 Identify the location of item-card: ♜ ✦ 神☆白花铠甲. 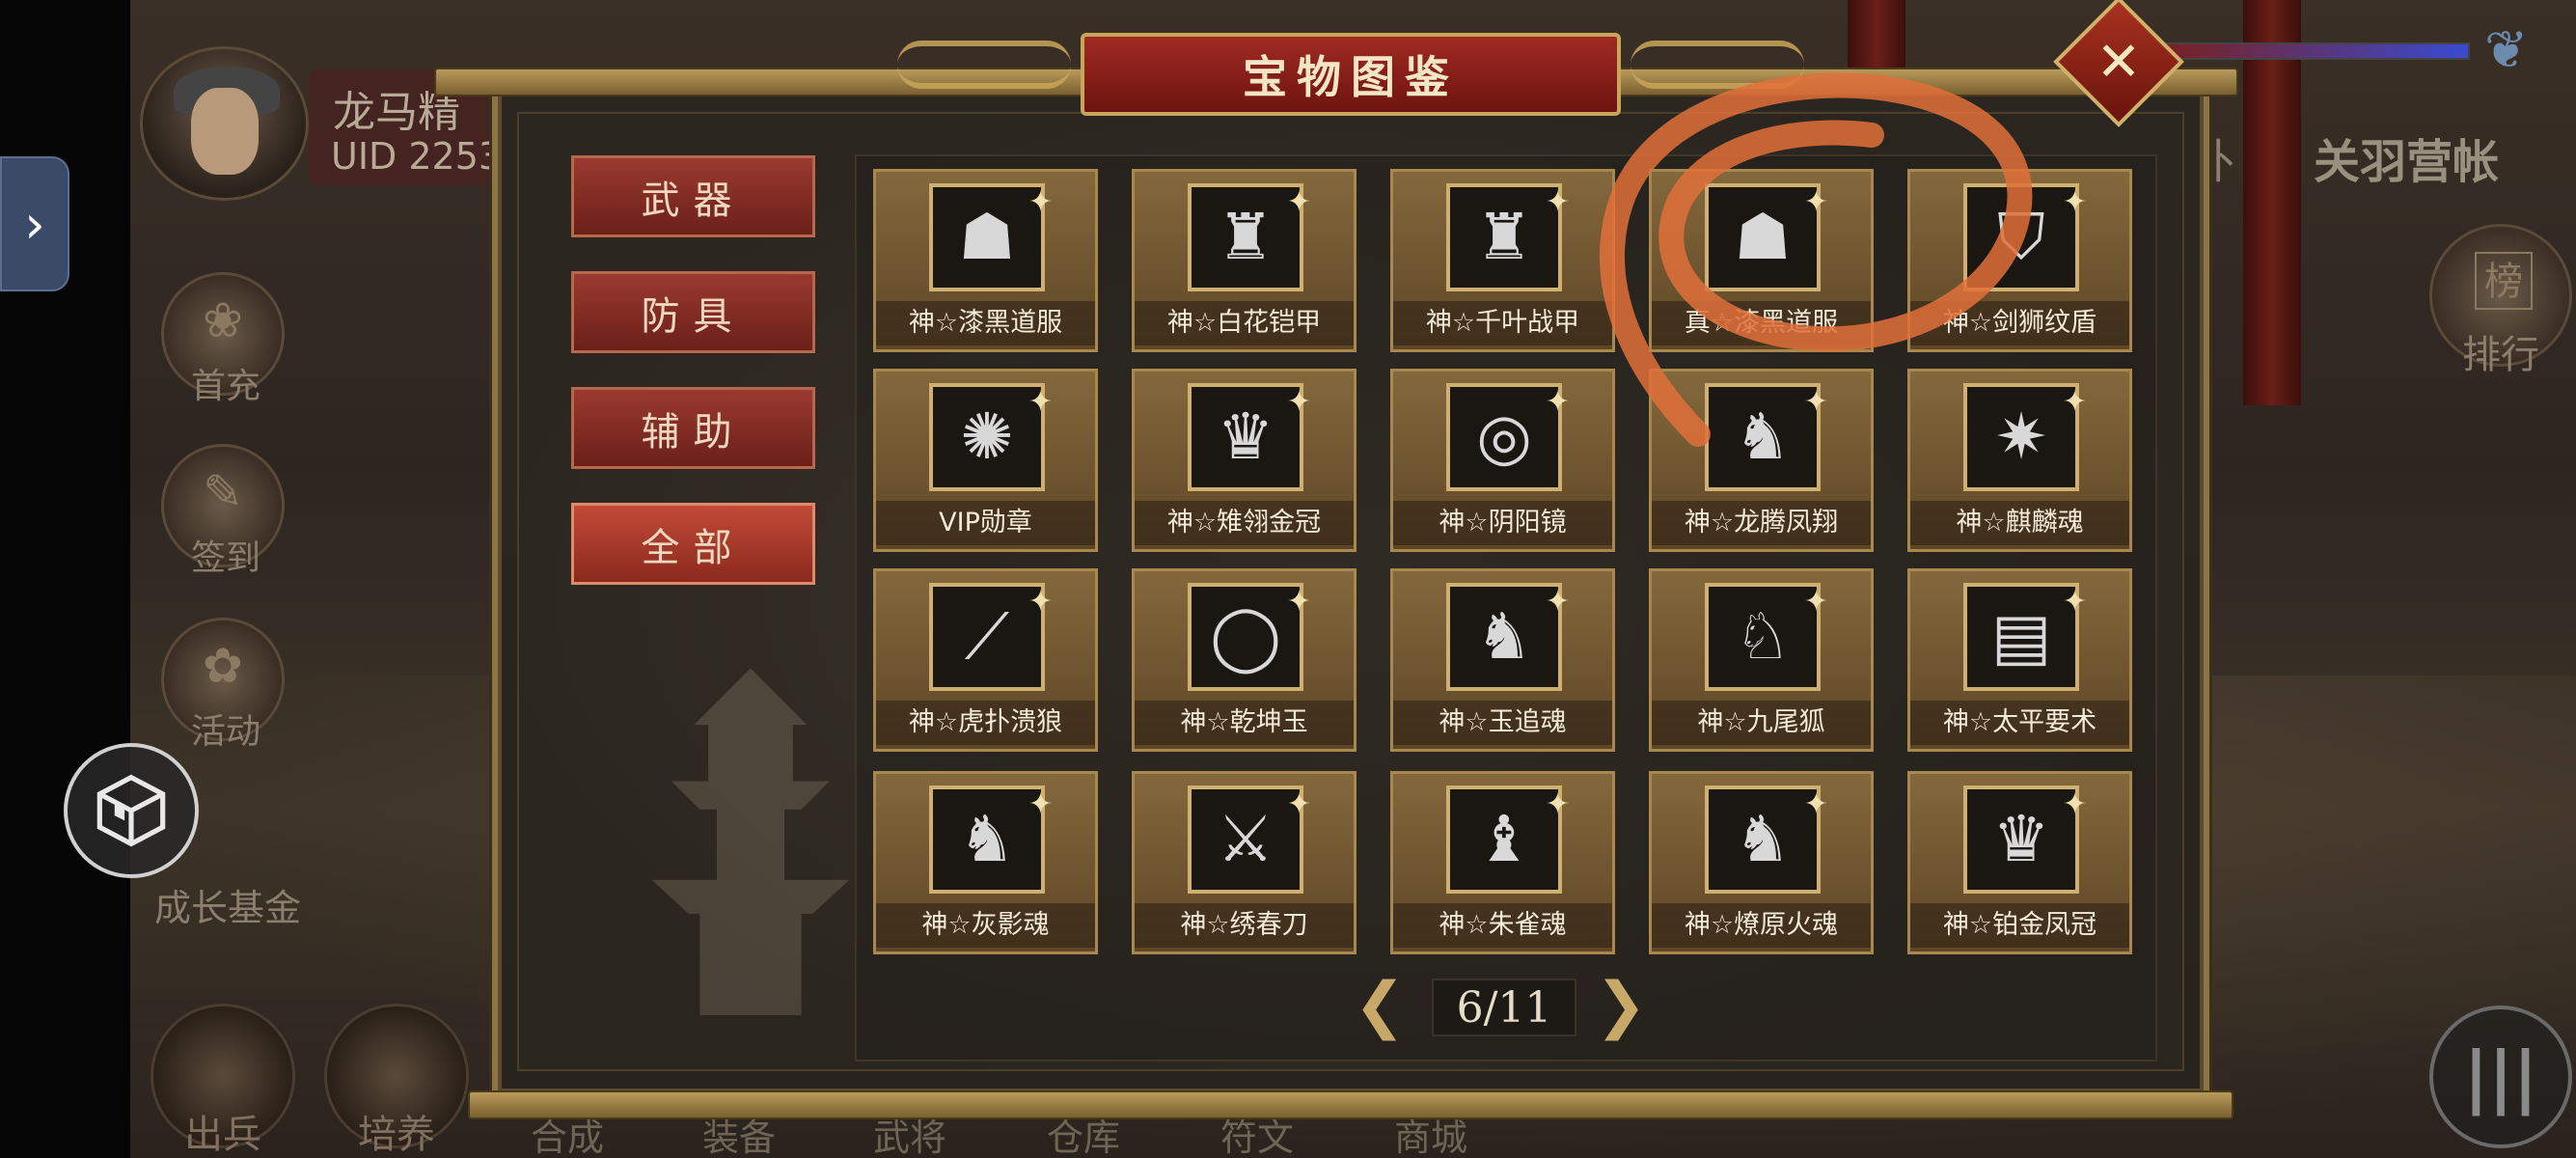
(1245, 260).